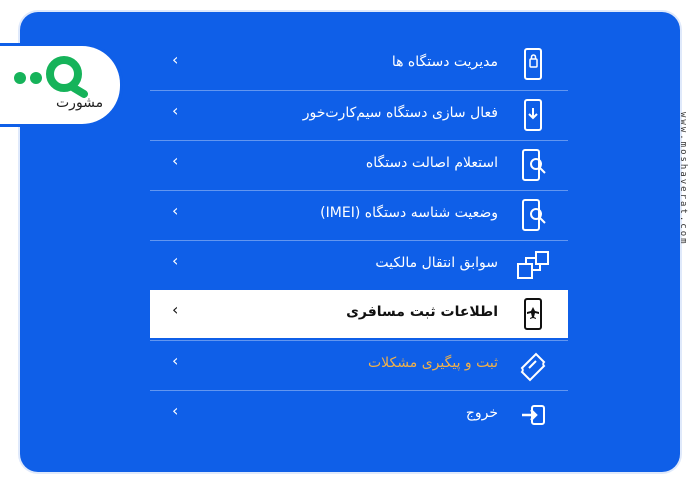  What do you see at coordinates (533, 64) in the screenshot?
I see `phone-lock-icon` at bounding box center [533, 64].